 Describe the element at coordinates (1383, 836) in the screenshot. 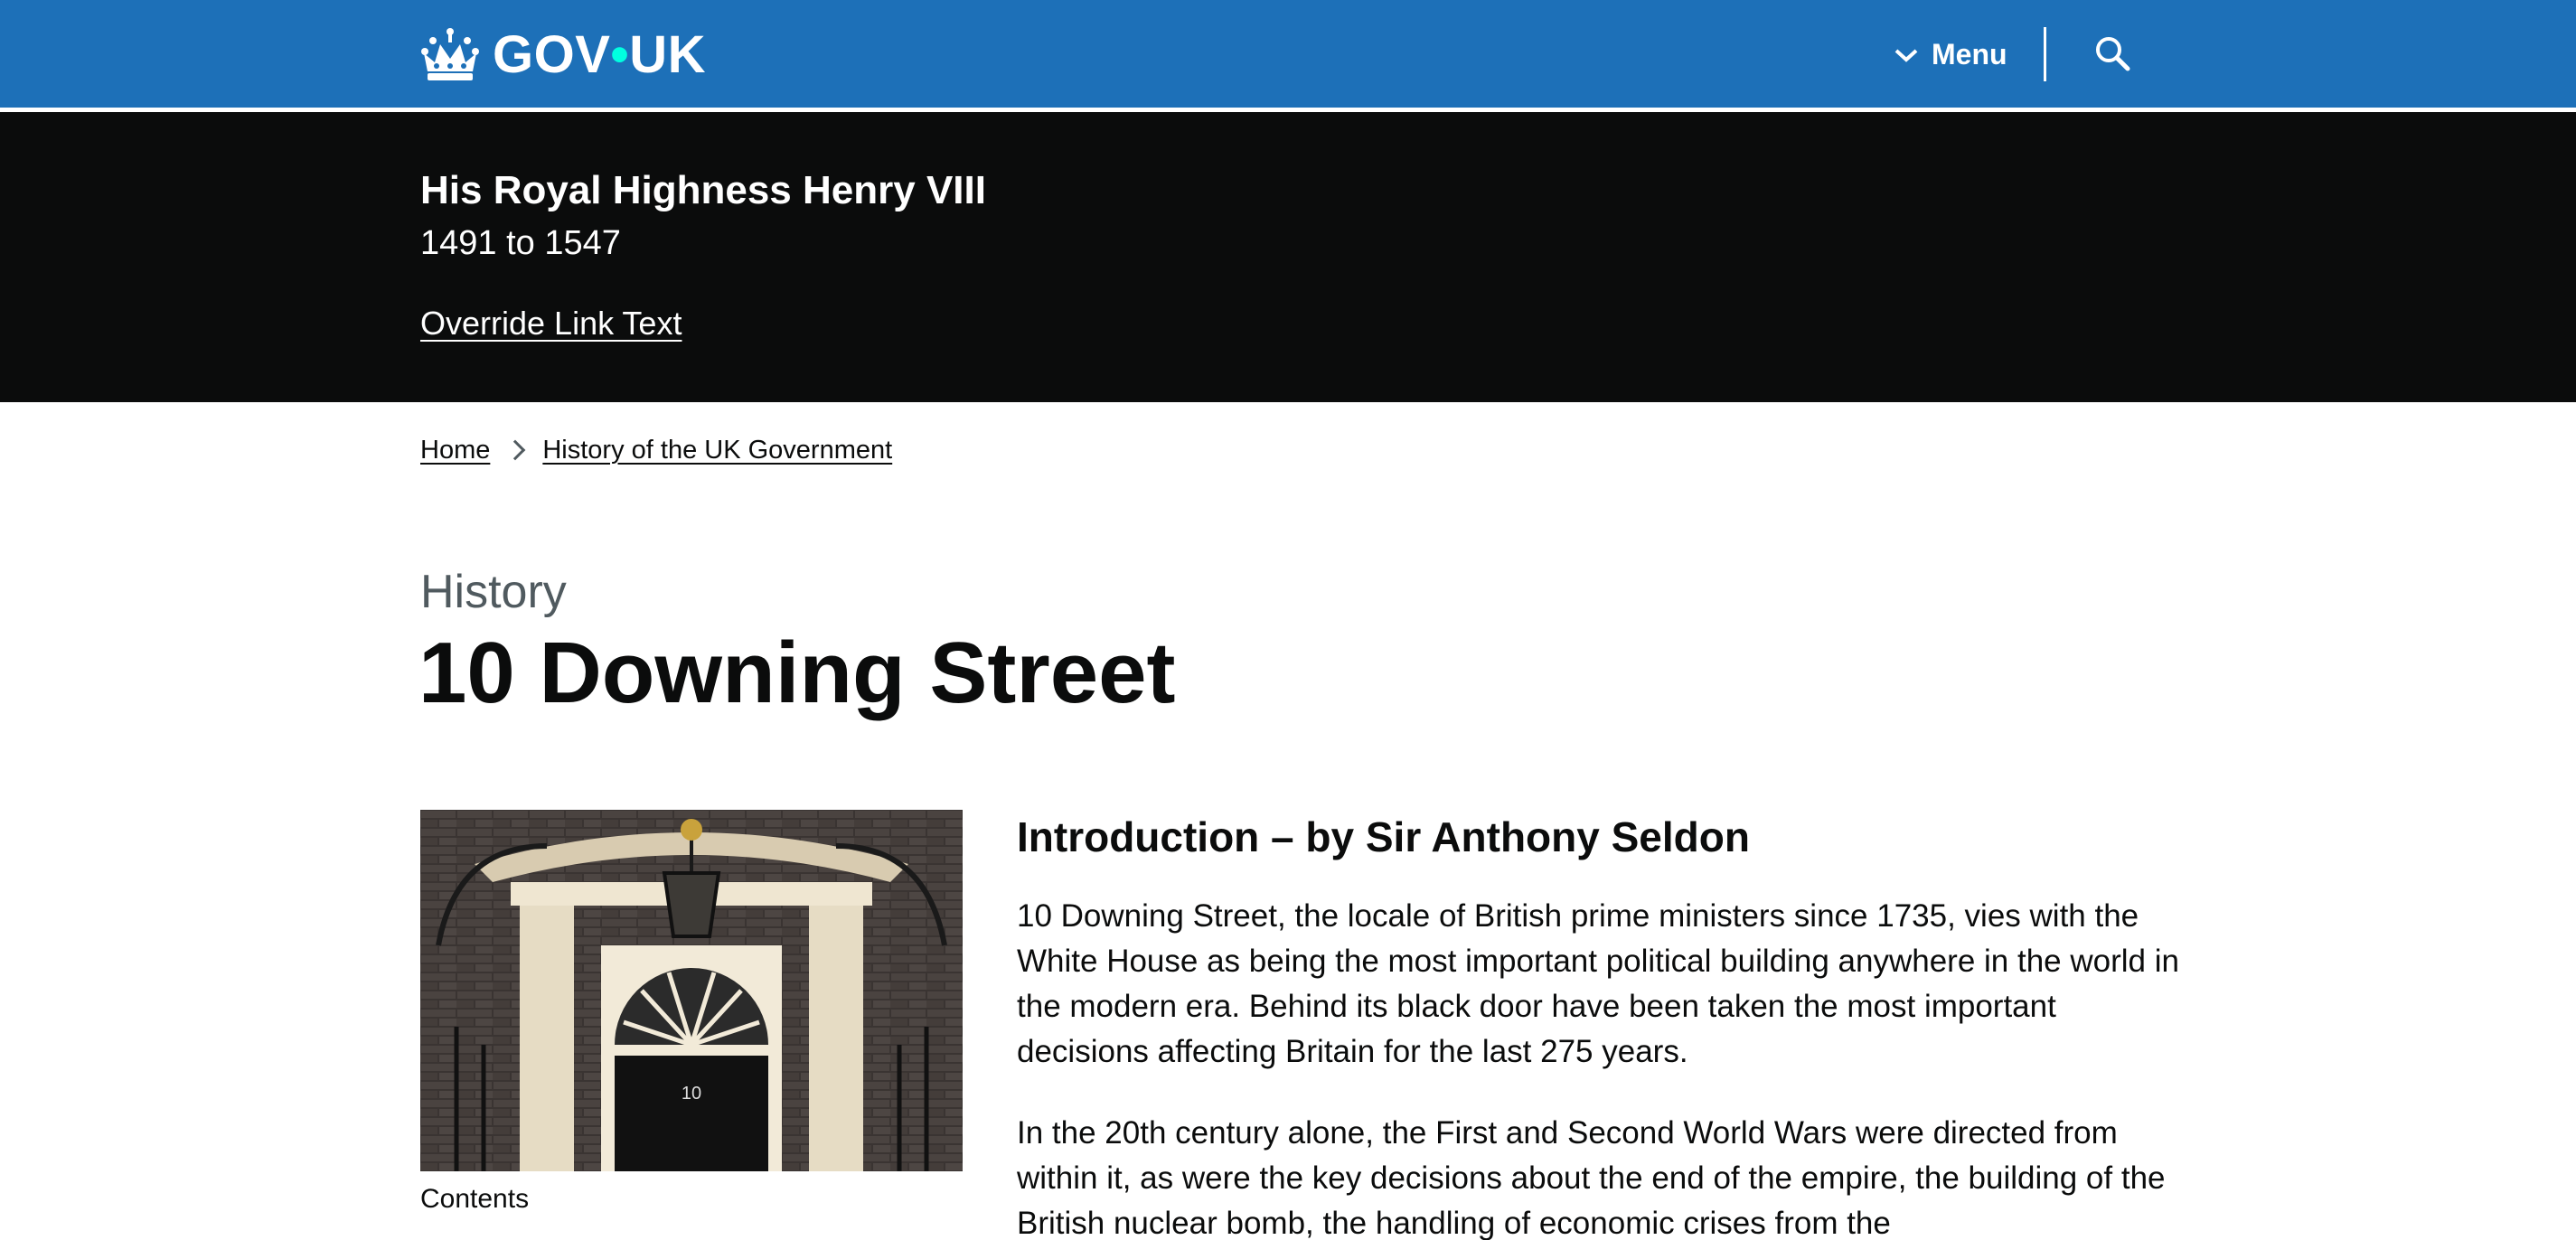

I see `article-heading: Introduction – by Sir Anthony Seldon` at that location.